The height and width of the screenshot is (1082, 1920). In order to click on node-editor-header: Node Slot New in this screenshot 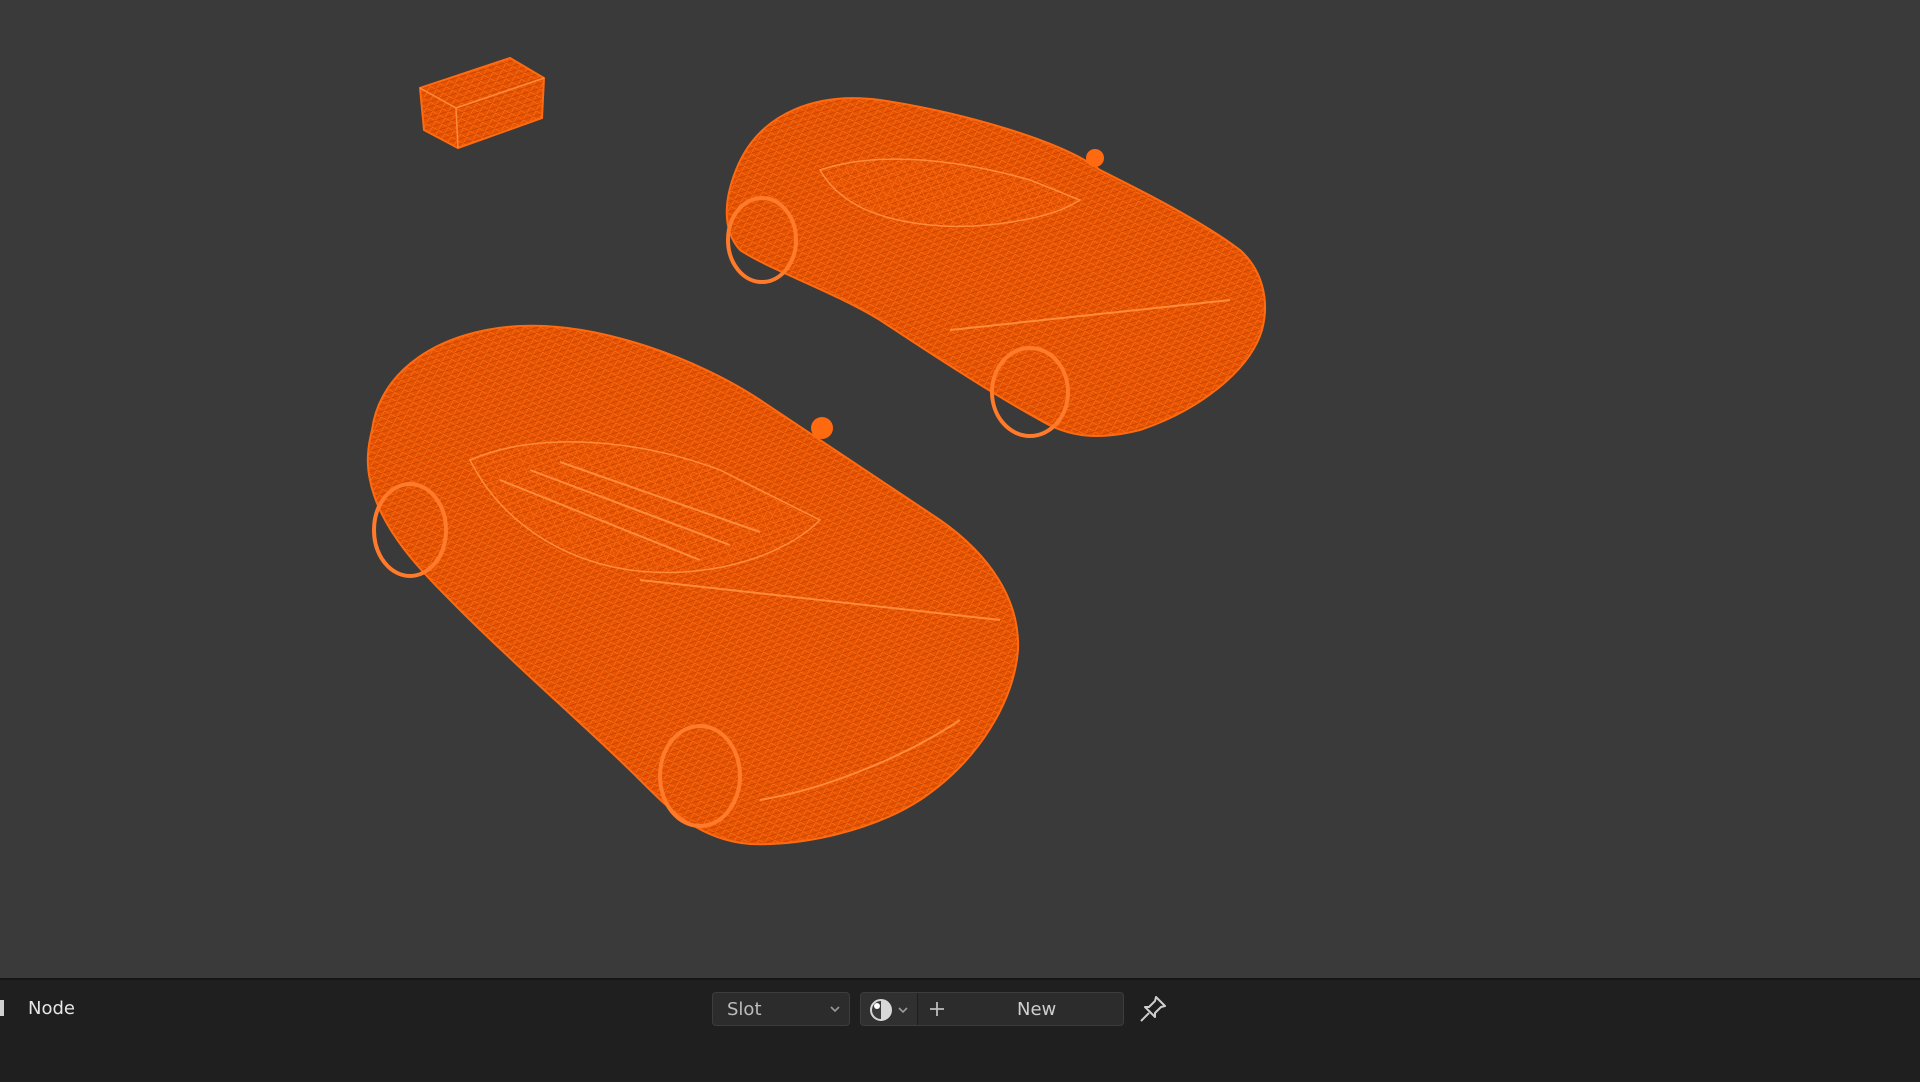, I will do `click(960, 1030)`.